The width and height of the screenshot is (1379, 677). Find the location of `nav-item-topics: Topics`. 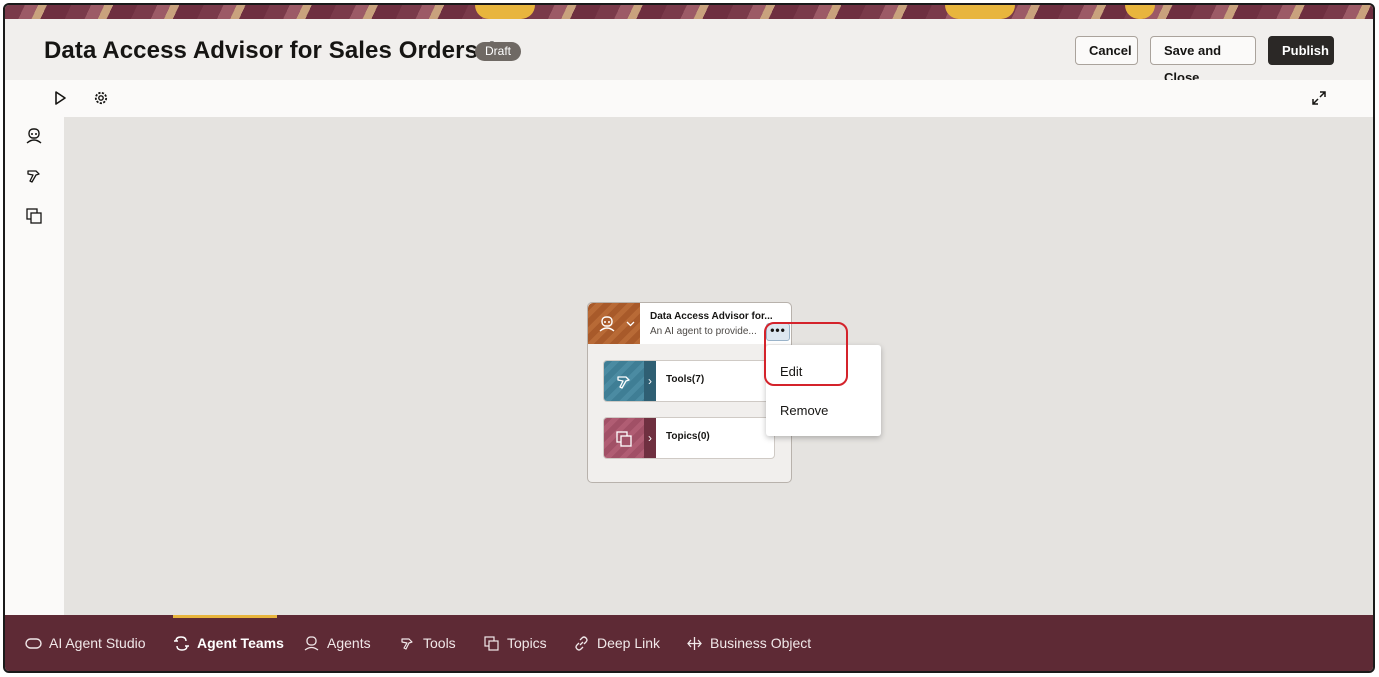

nav-item-topics: Topics is located at coordinates (515, 643).